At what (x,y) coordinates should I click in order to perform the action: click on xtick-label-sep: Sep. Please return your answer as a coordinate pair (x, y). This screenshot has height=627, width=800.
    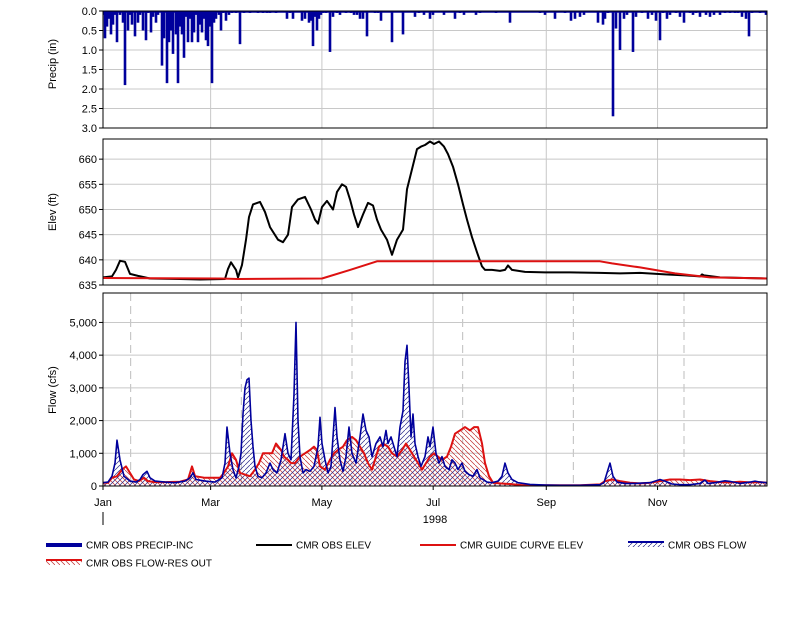
    Looking at the image, I should click on (546, 503).